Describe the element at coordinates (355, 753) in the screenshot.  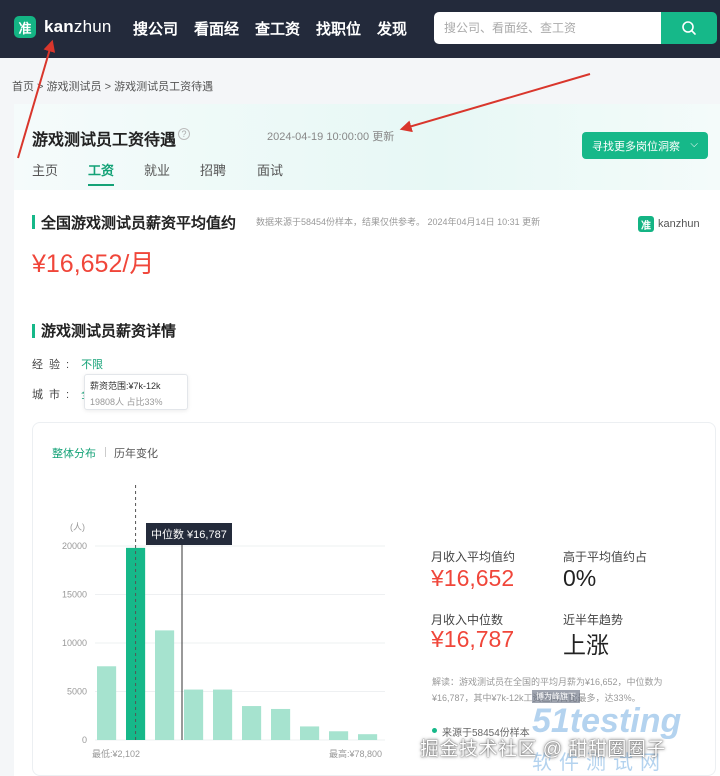
I see `max-salary-label: 最高:¥78,800` at that location.